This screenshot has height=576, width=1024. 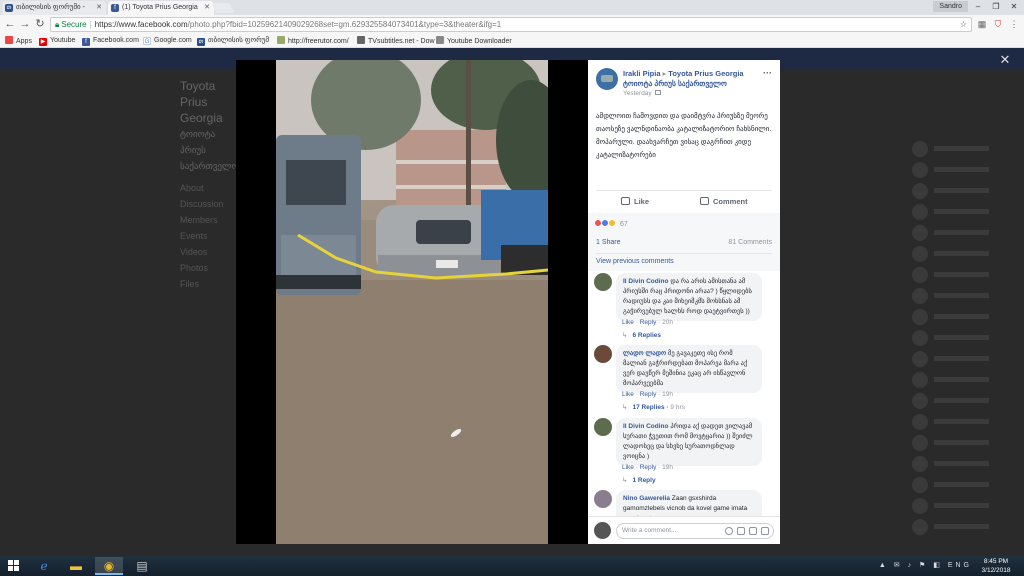 What do you see at coordinates (982, 24) in the screenshot?
I see `extension-icon: ▦` at bounding box center [982, 24].